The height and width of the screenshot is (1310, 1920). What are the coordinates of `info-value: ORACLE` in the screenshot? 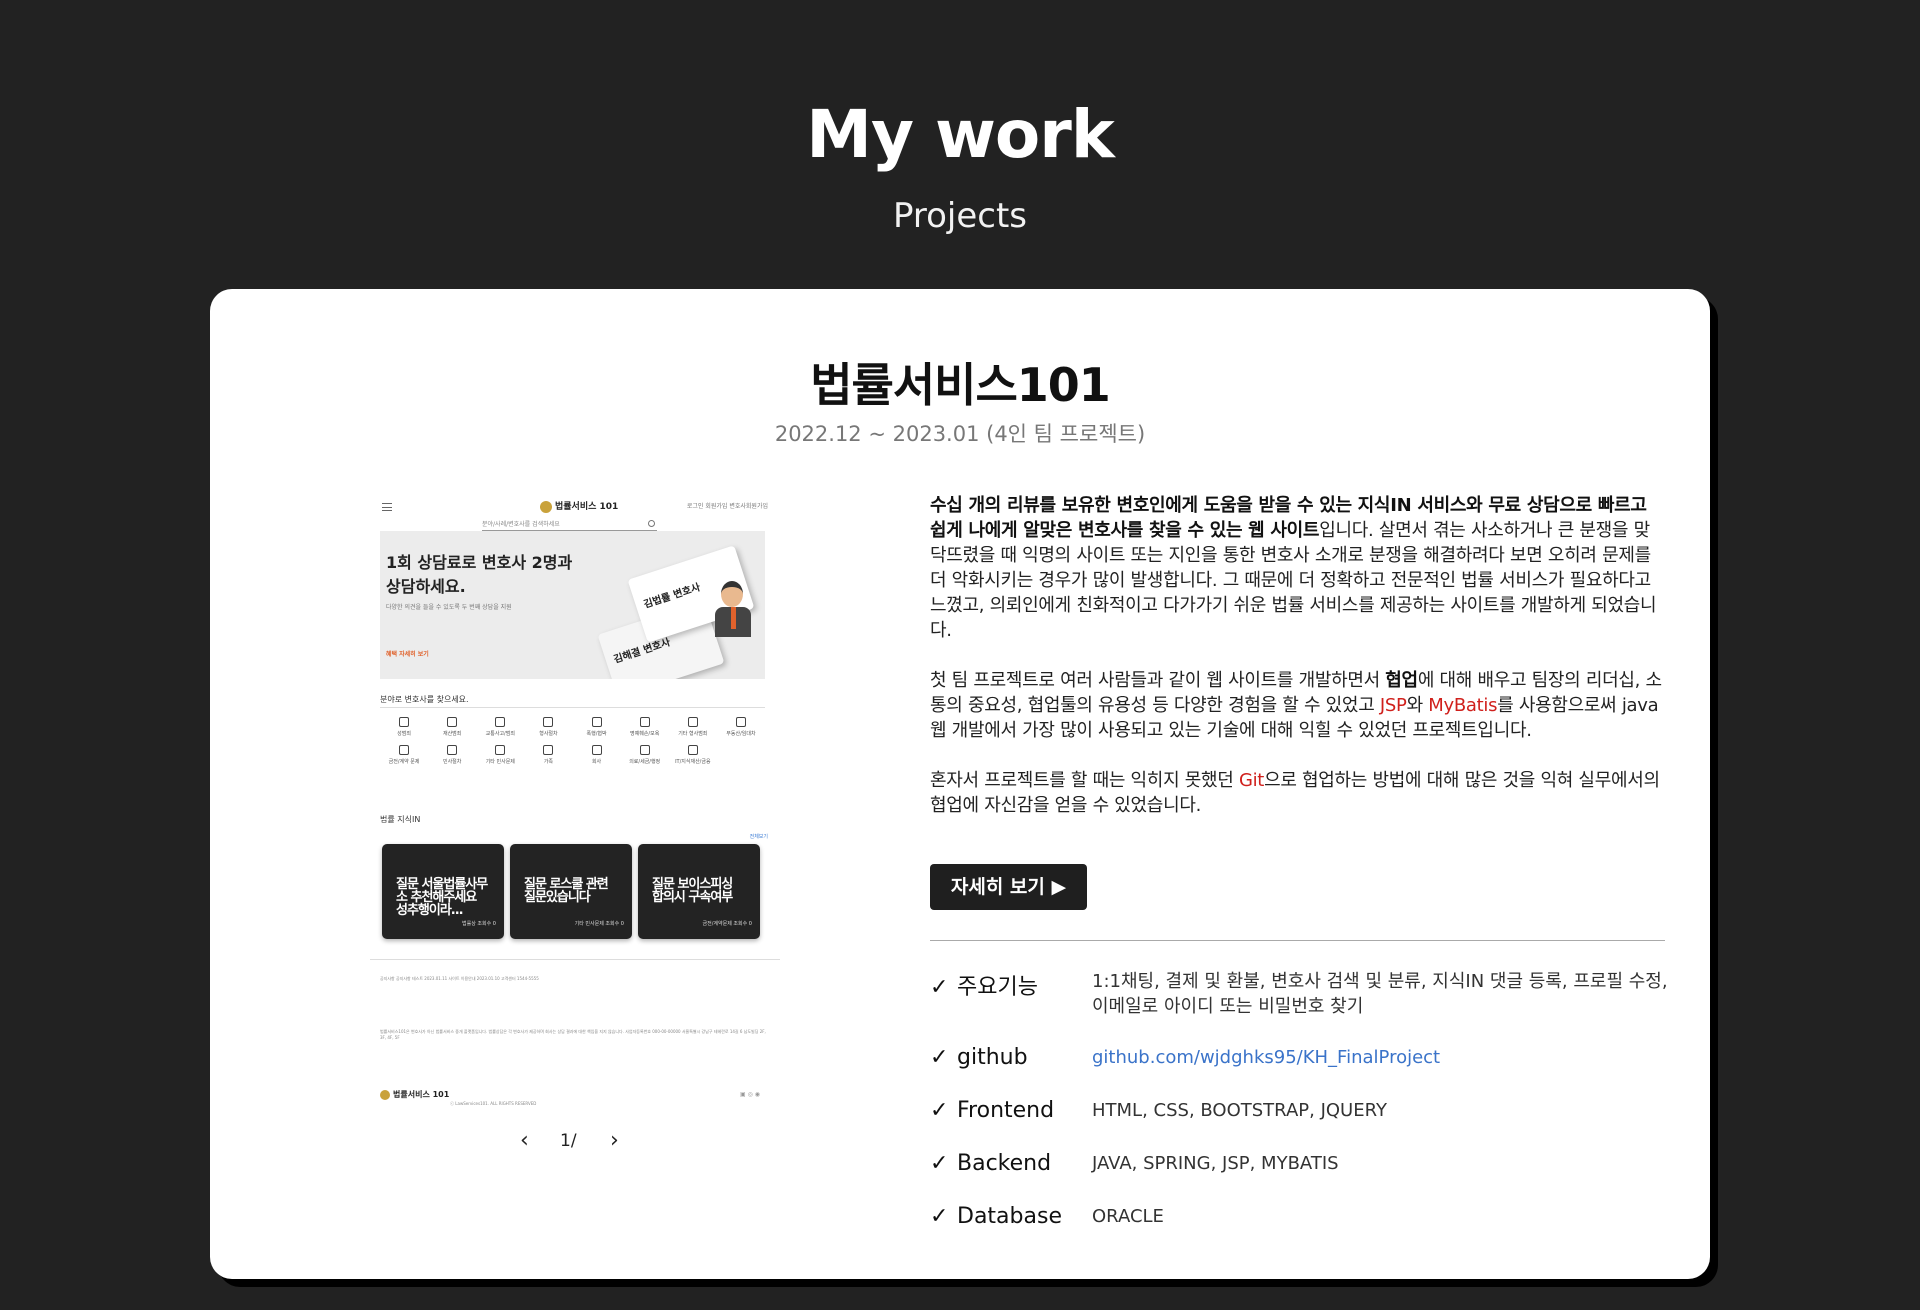 It's located at (1128, 1216).